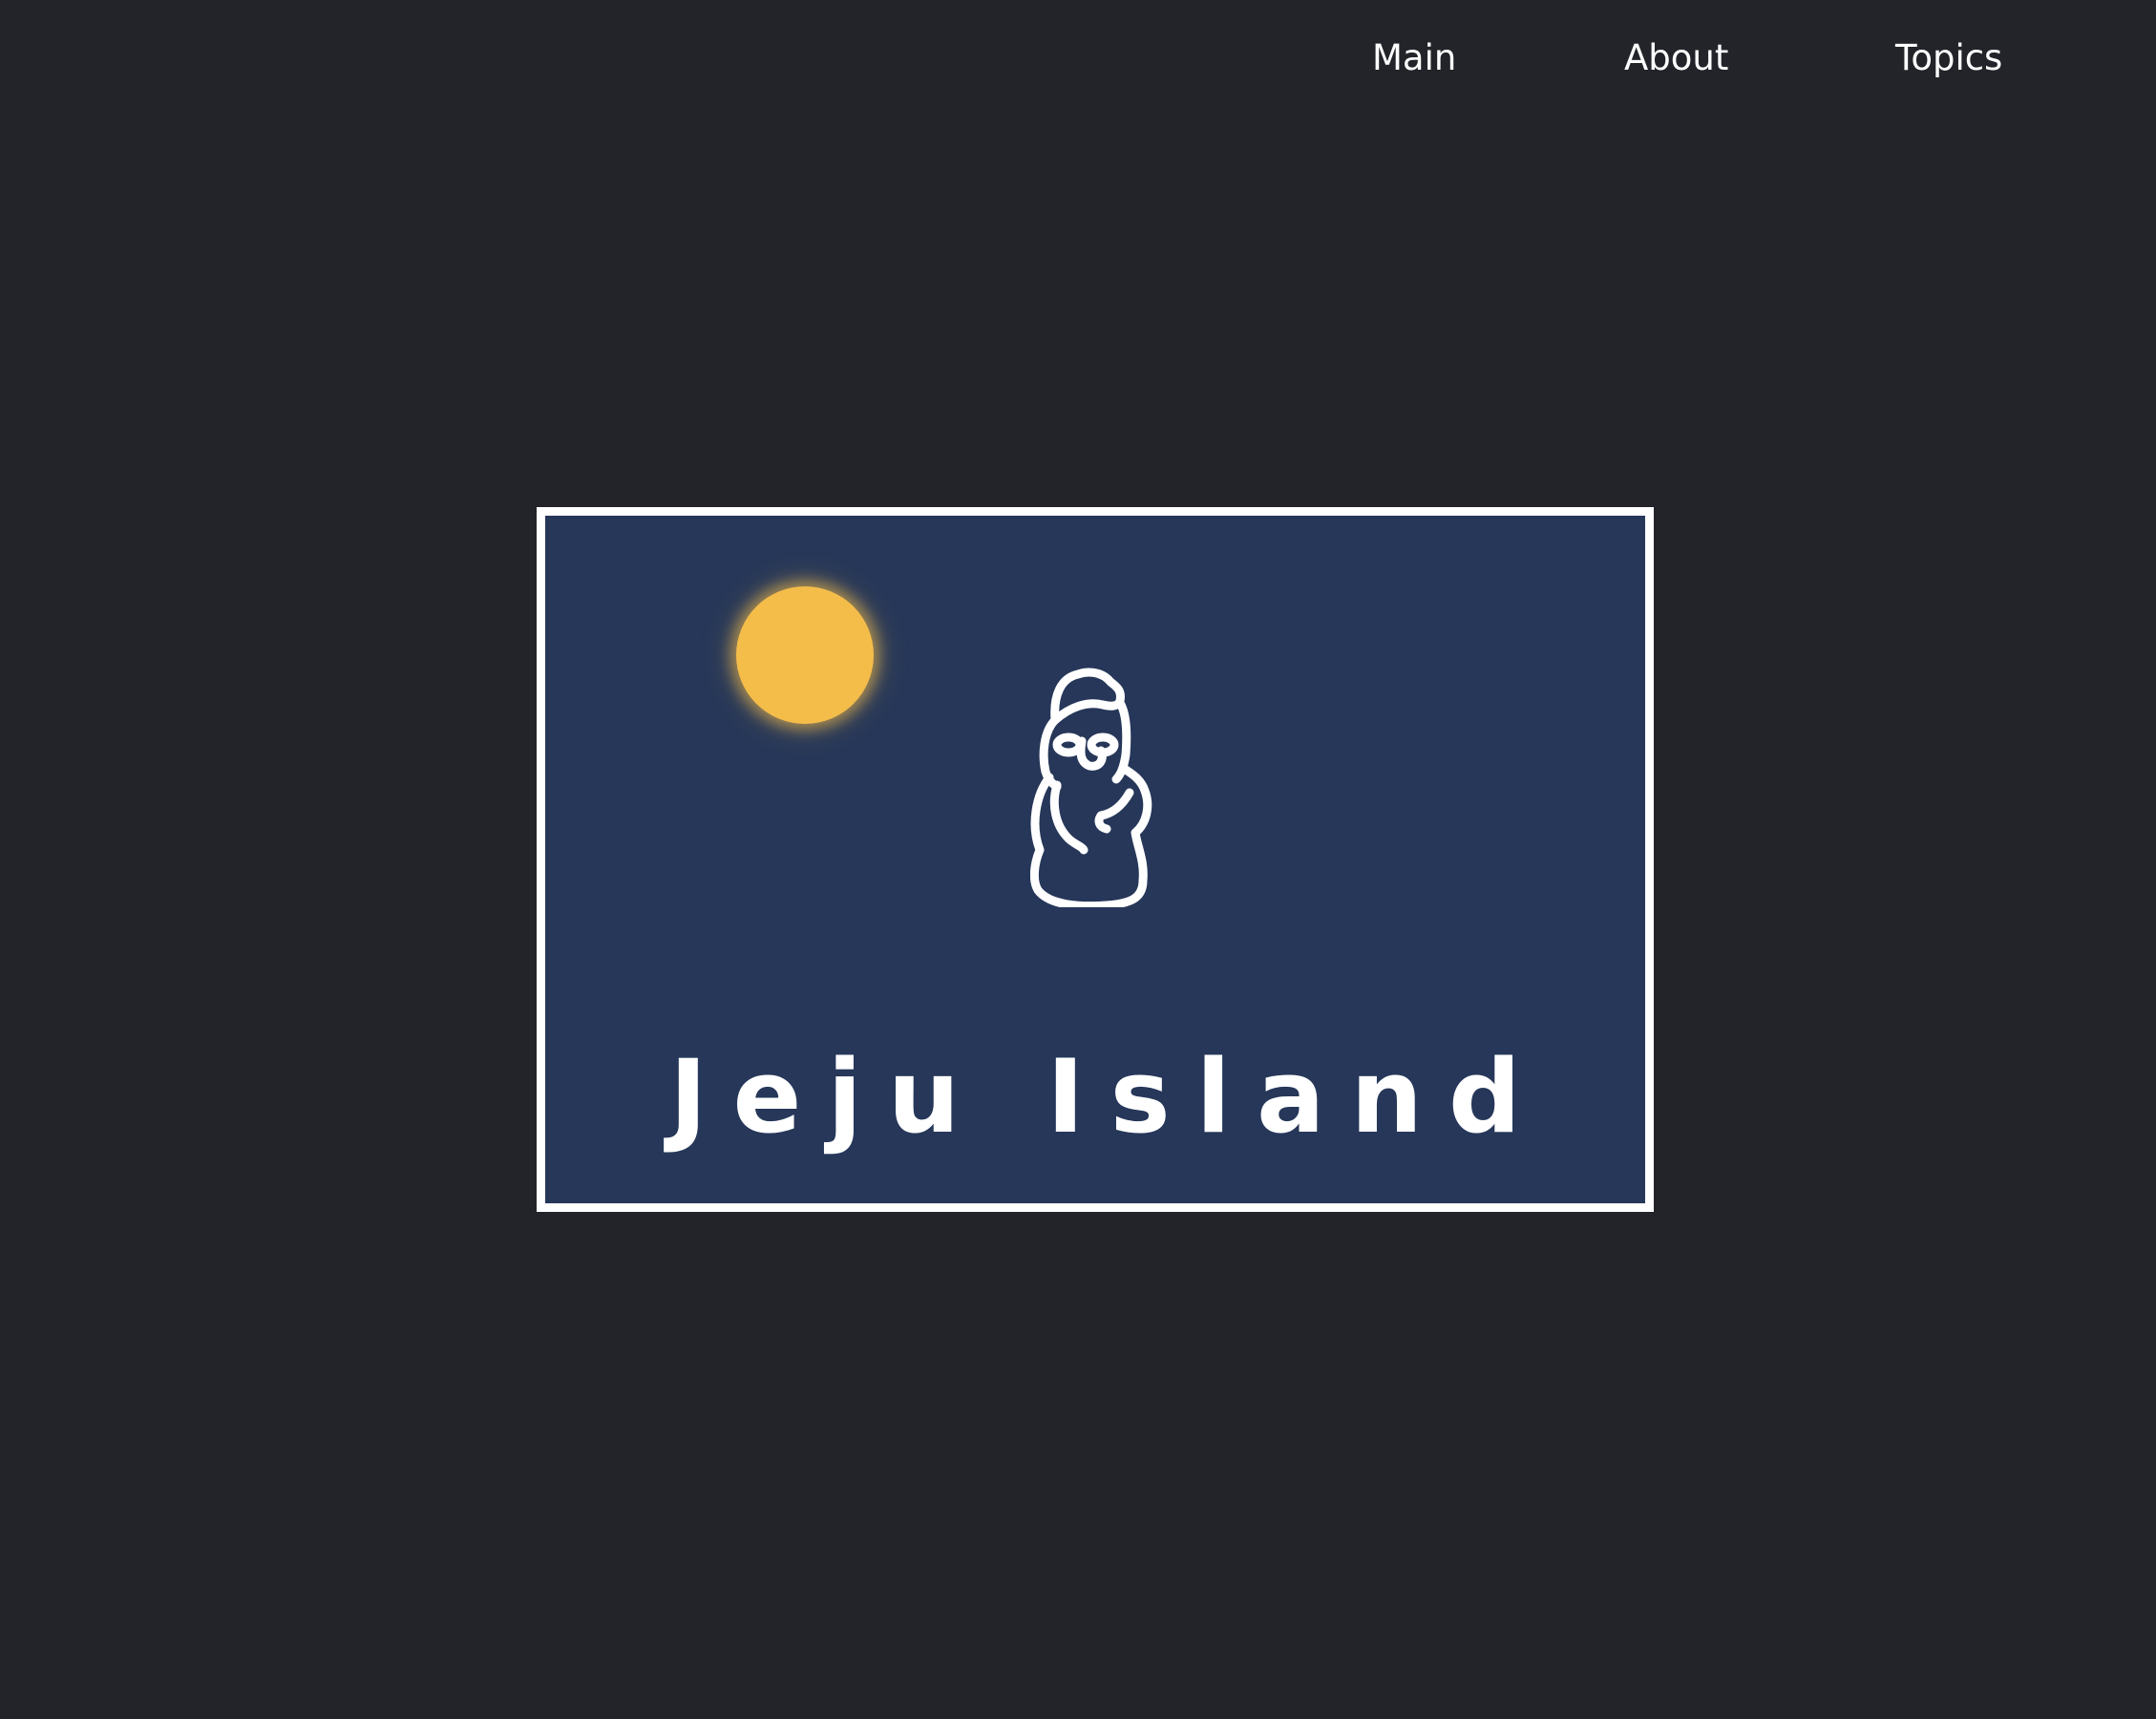  Describe the element at coordinates (1414, 58) in the screenshot. I see `nav-link-main: Main` at that location.